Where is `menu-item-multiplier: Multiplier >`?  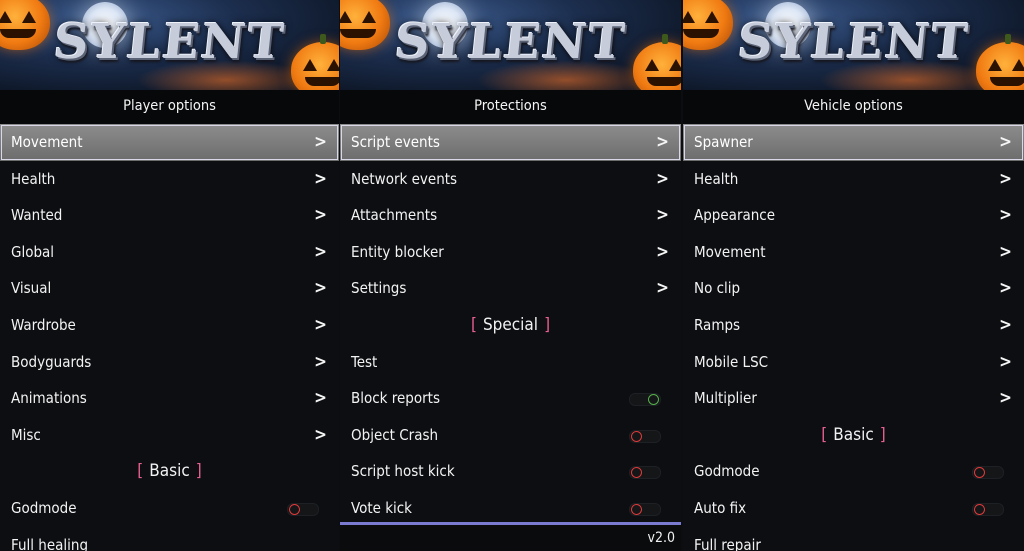
menu-item-multiplier: Multiplier > is located at coordinates (853, 398).